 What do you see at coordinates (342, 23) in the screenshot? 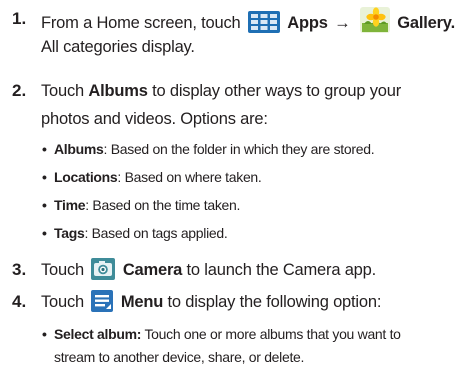
I see `arrow-icon: →` at bounding box center [342, 23].